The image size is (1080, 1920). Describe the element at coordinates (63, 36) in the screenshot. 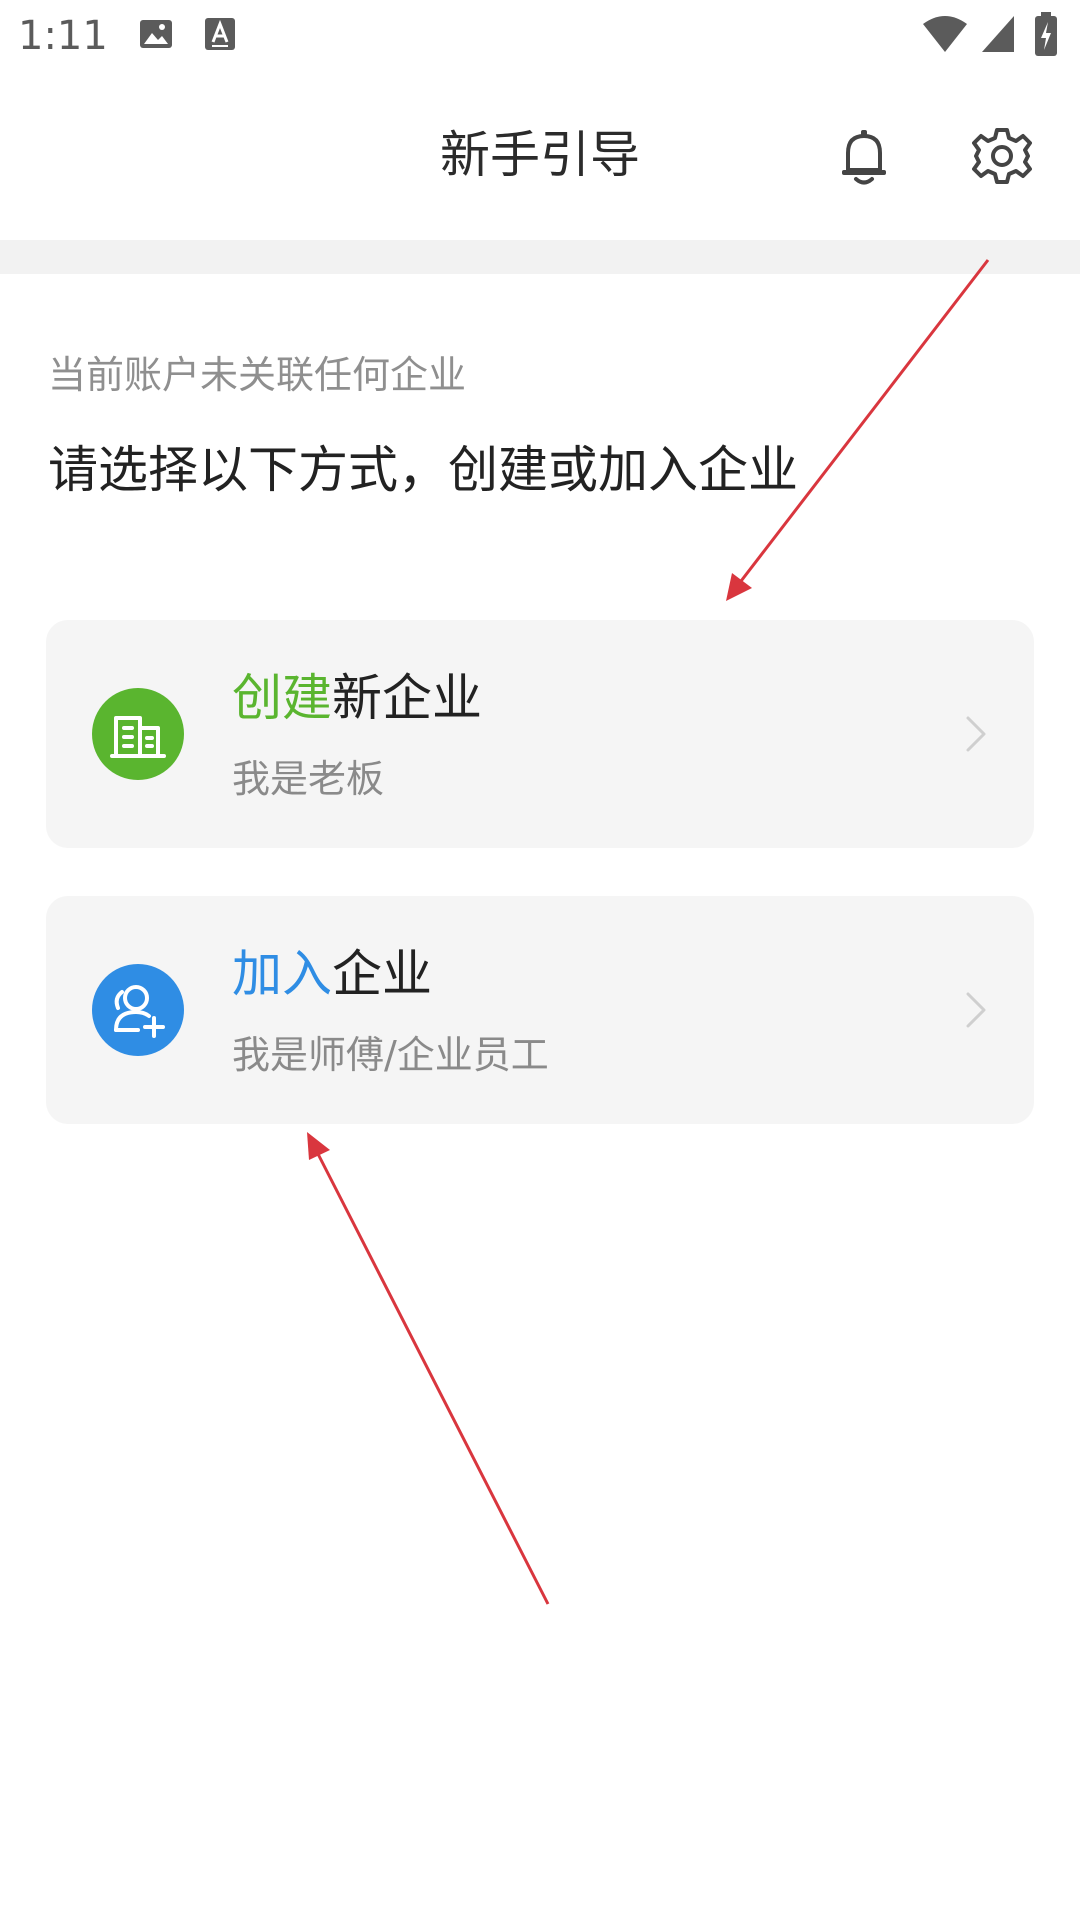

I see `status-time: 1:11` at that location.